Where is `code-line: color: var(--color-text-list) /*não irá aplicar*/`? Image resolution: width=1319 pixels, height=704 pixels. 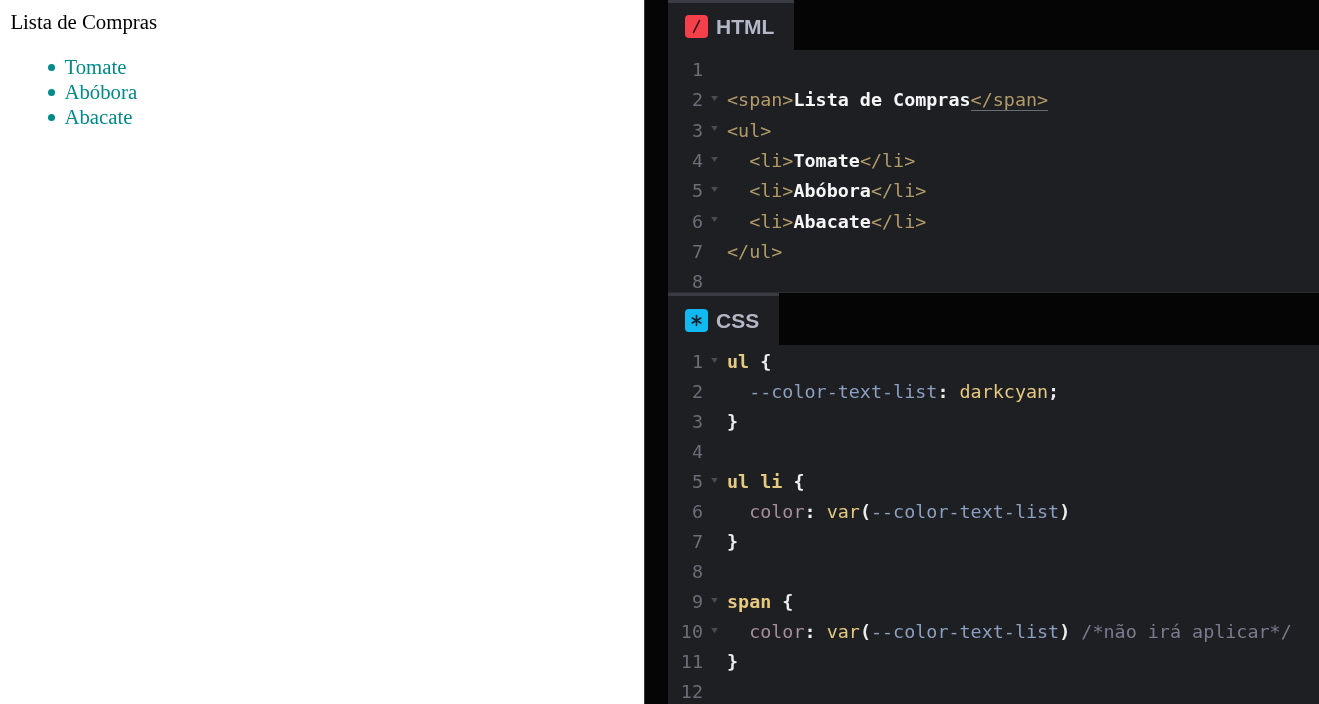 code-line: color: var(--color-text-list) /*não irá aplicar*/ is located at coordinates (1020, 632).